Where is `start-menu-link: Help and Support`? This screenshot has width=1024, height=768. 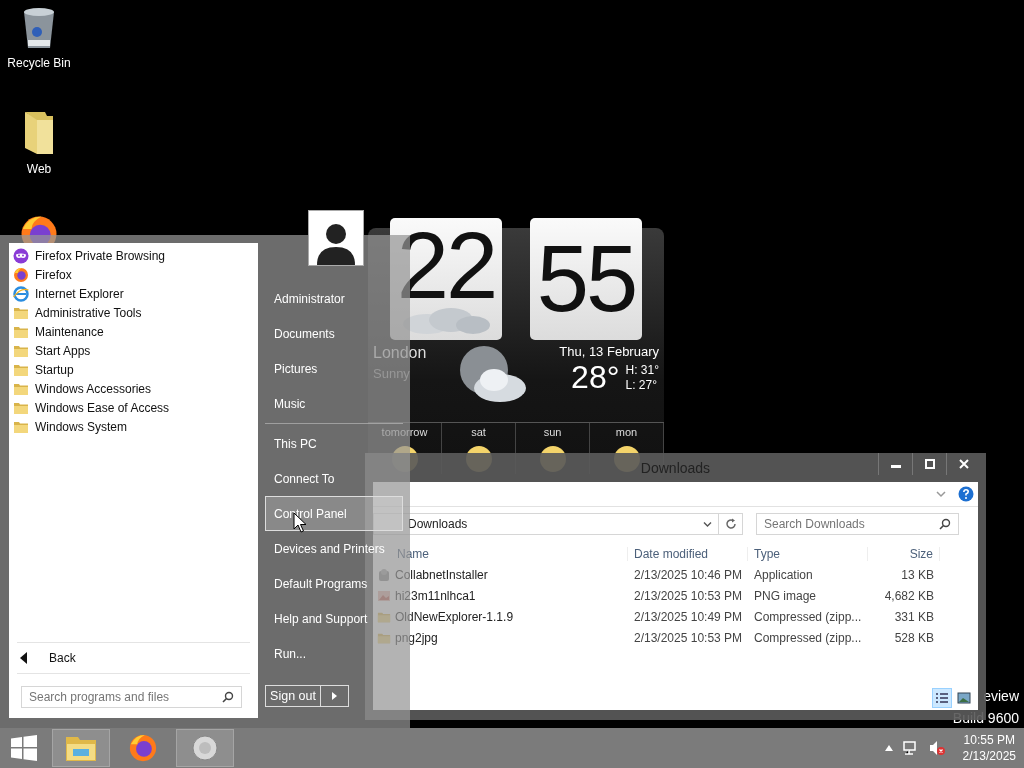
start-menu-link: Help and Support is located at coordinates (319, 618).